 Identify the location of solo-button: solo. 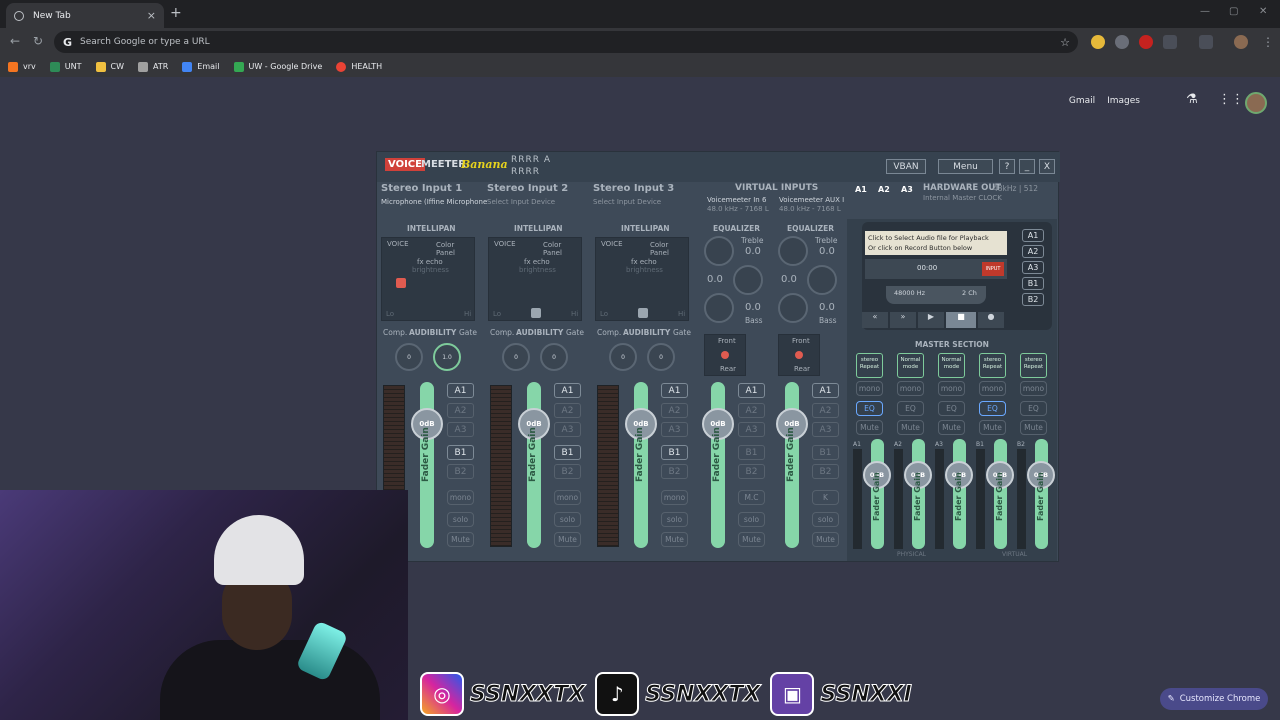
(825, 519).